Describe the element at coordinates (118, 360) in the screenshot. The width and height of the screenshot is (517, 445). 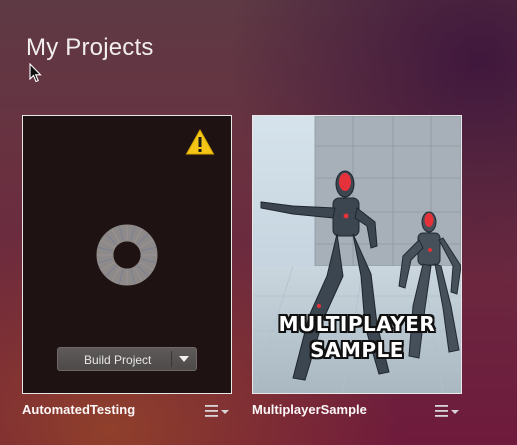
I see `build-project-label: Build Project` at that location.